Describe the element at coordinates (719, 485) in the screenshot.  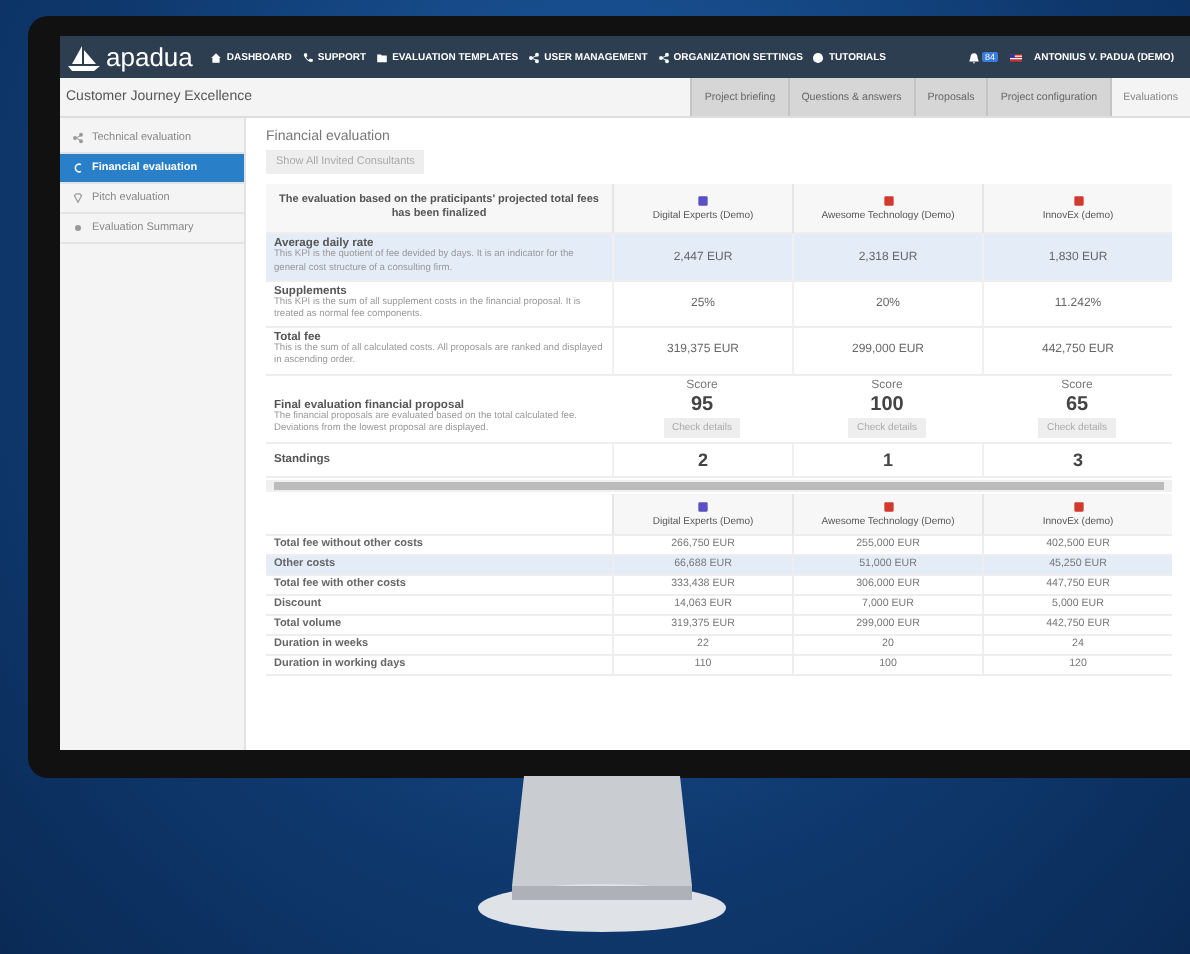
I see `horizontal-scrollbar` at that location.